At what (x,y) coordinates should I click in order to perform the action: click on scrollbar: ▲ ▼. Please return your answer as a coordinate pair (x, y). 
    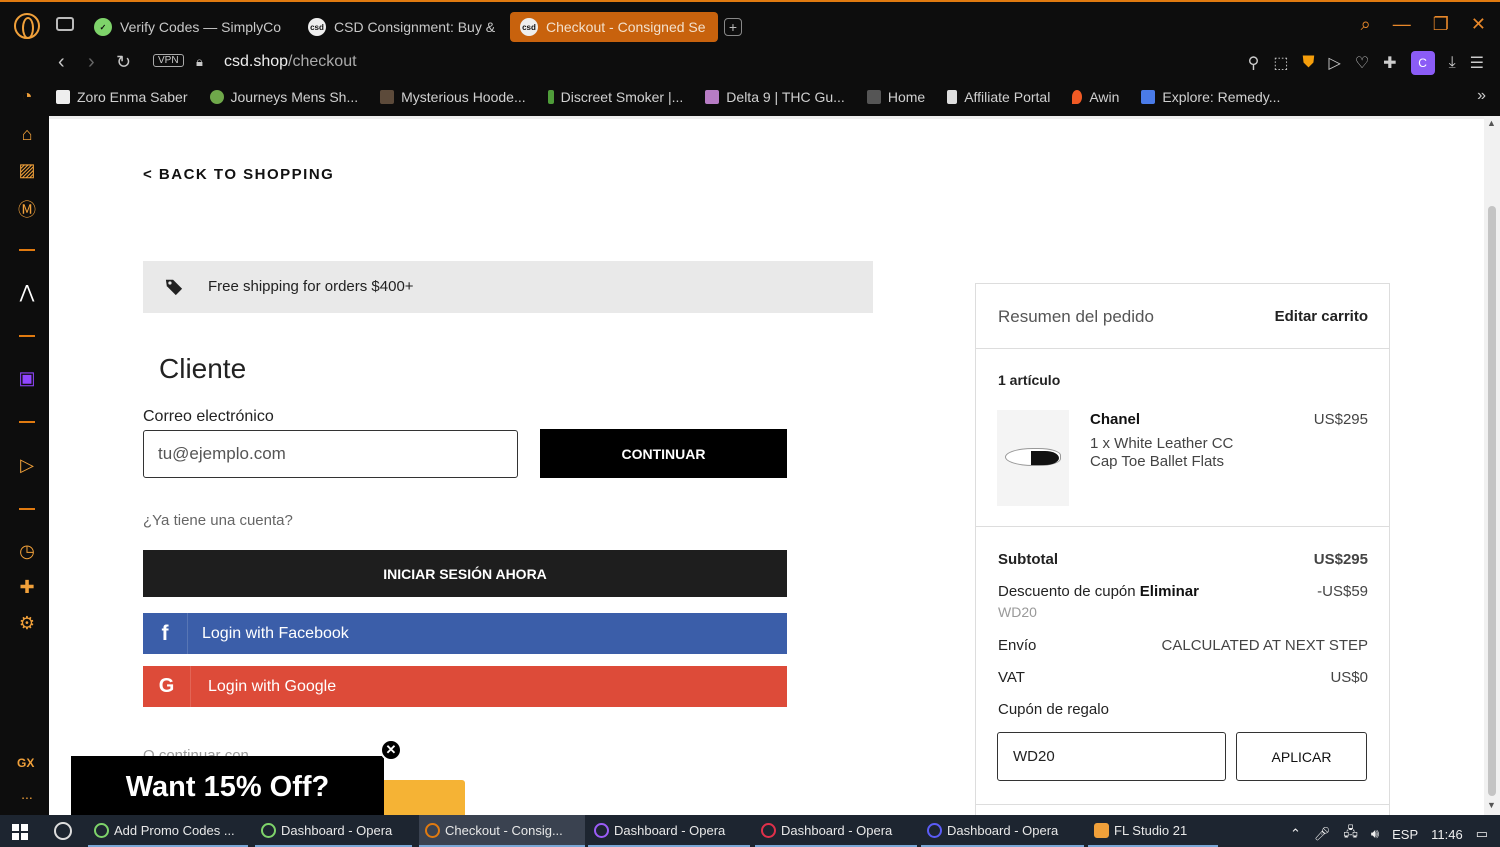
    Looking at the image, I should click on (1492, 465).